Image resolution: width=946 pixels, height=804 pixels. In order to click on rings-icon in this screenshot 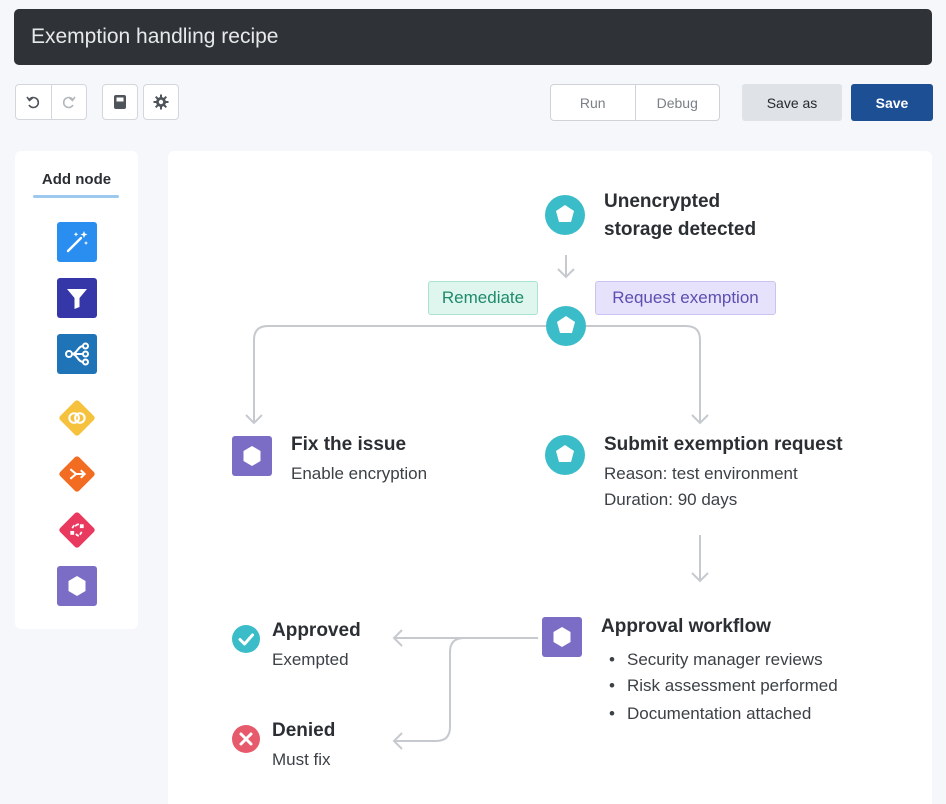, I will do `click(77, 418)`.